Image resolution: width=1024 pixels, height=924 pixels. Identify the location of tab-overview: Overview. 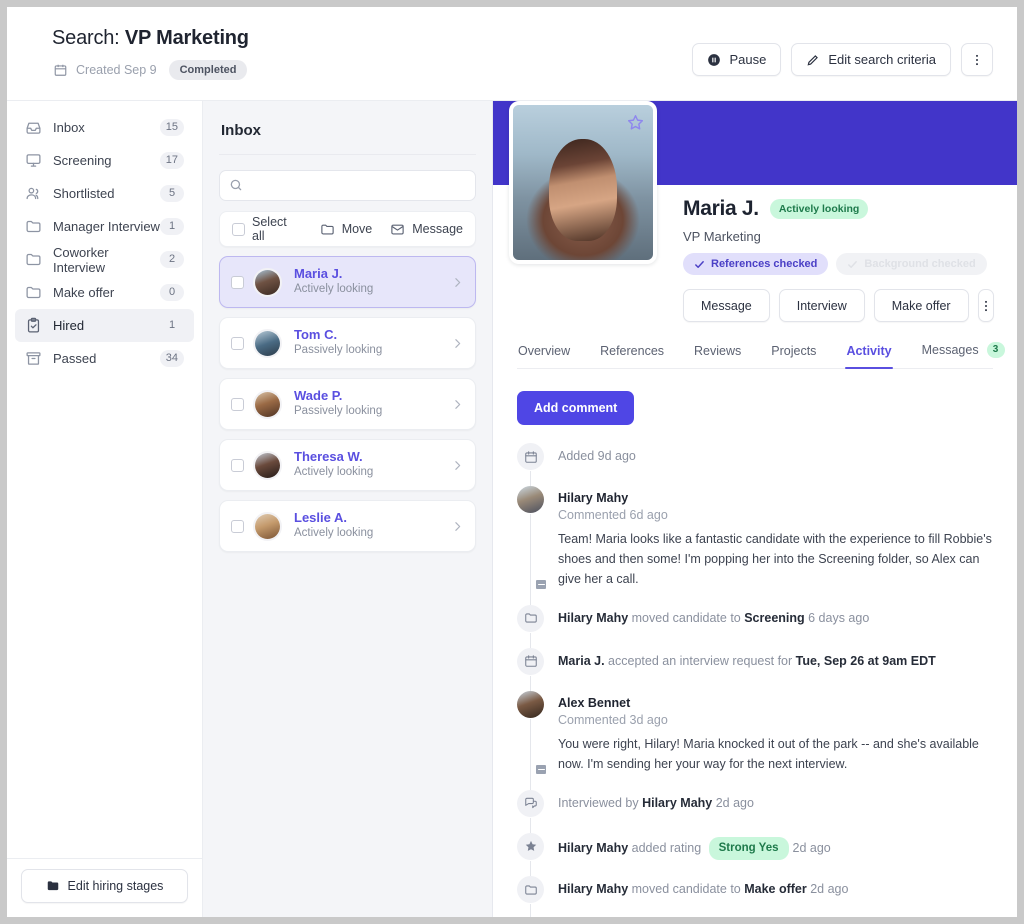
(544, 356).